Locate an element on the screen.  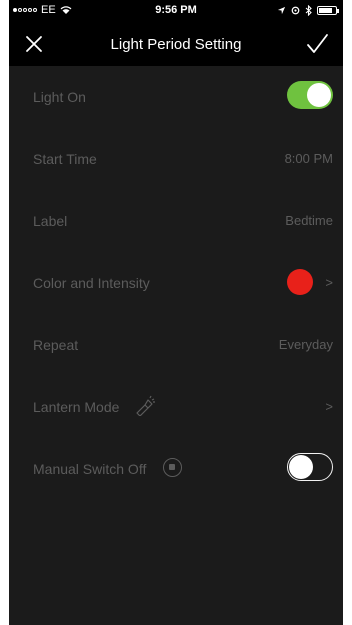
light-on-row: Light On is located at coordinates (176, 97).